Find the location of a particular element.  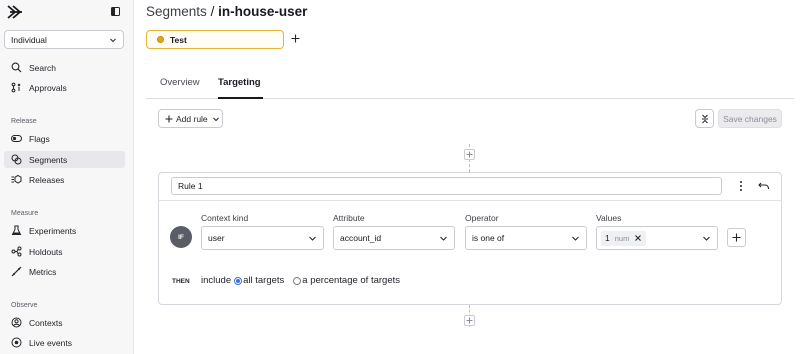

search-icon is located at coordinates (16, 67).